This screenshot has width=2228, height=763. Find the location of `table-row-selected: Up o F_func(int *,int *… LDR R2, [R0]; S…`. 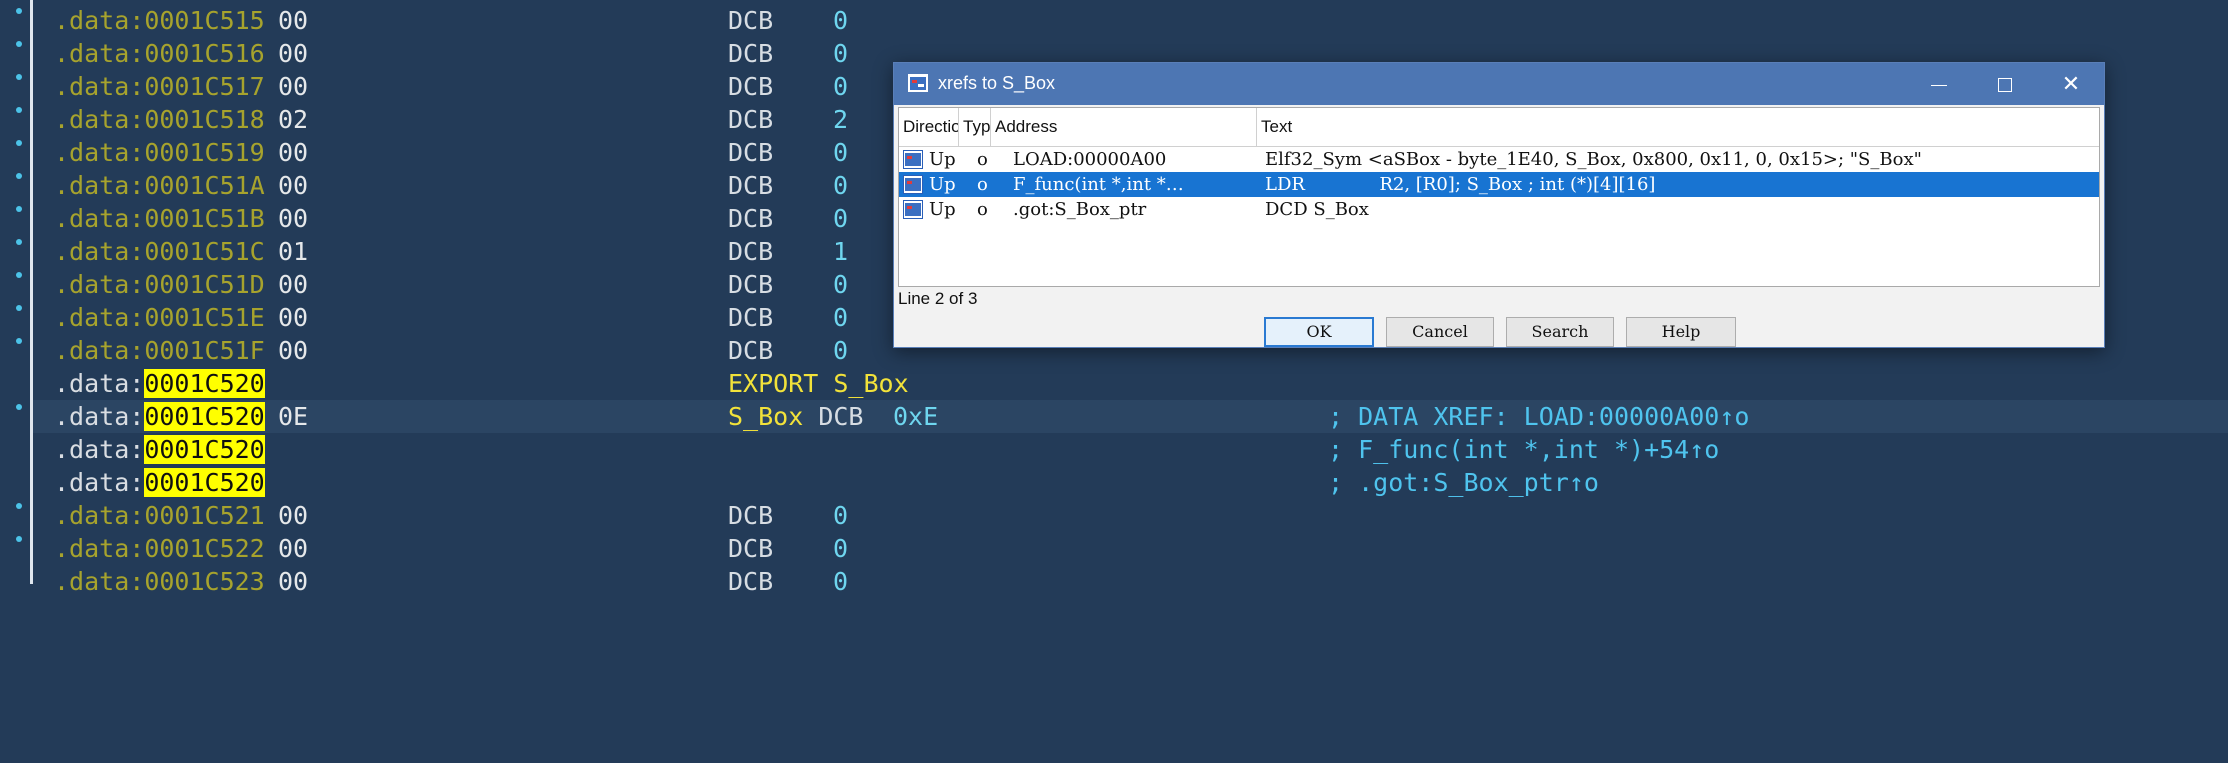

table-row-selected: Up o F_func(int *,int *… LDR R2, [R0]; S… is located at coordinates (1499, 184).